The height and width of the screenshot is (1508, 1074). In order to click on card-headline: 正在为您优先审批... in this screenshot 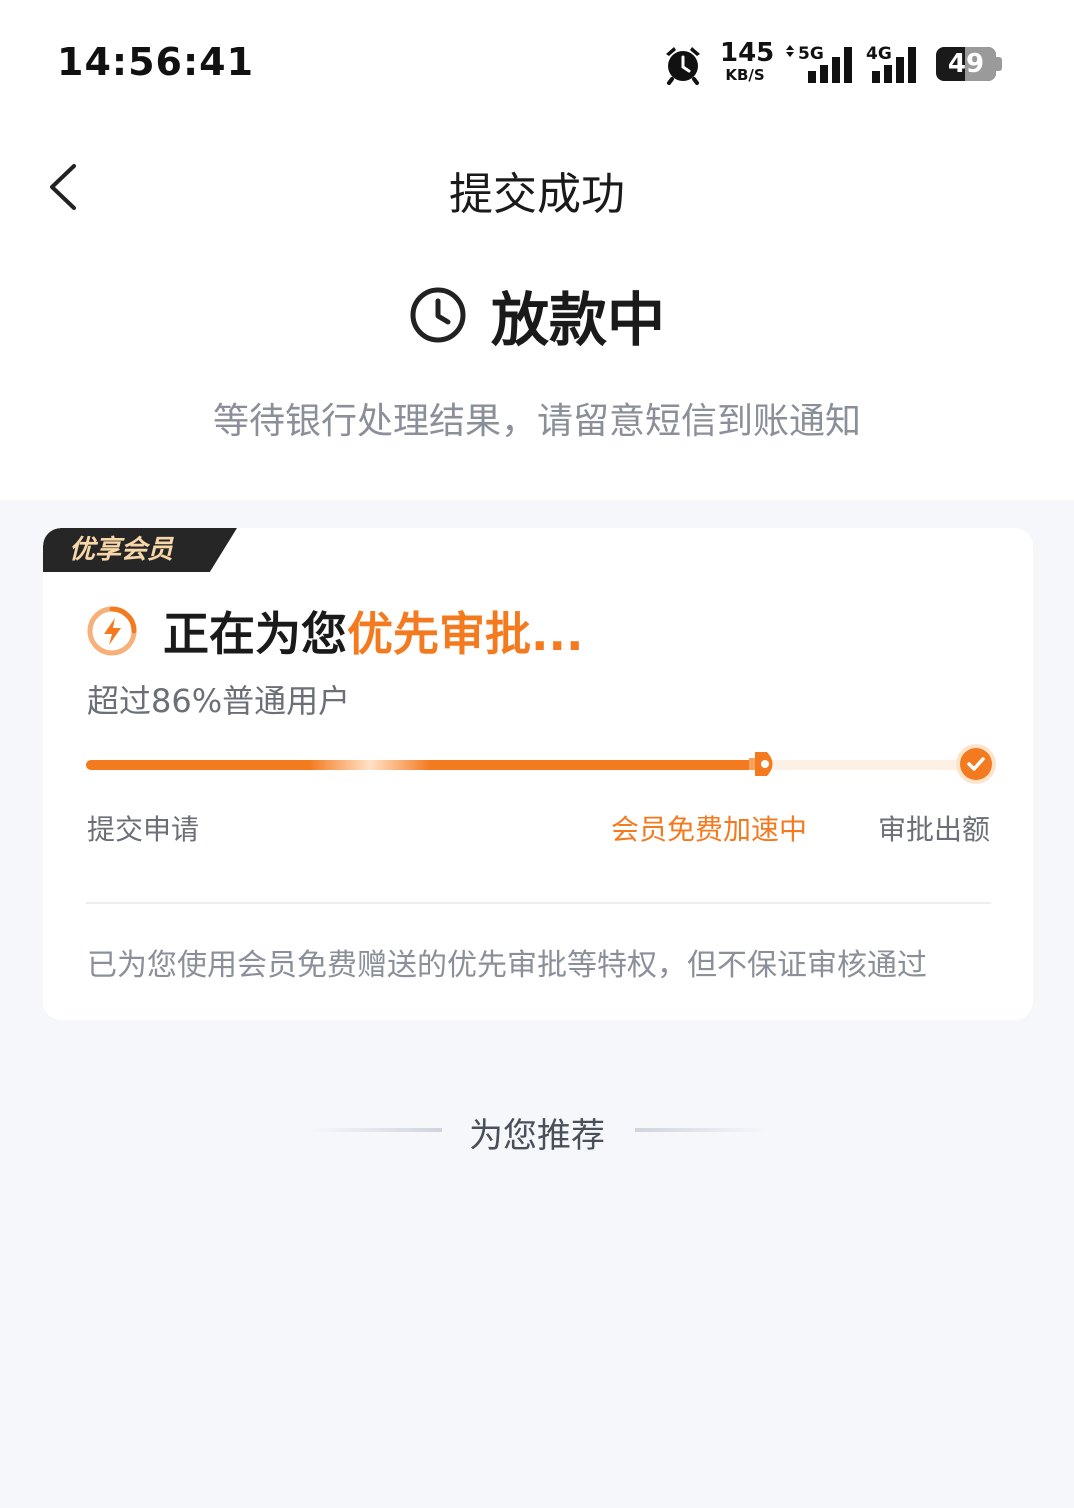, I will do `click(373, 631)`.